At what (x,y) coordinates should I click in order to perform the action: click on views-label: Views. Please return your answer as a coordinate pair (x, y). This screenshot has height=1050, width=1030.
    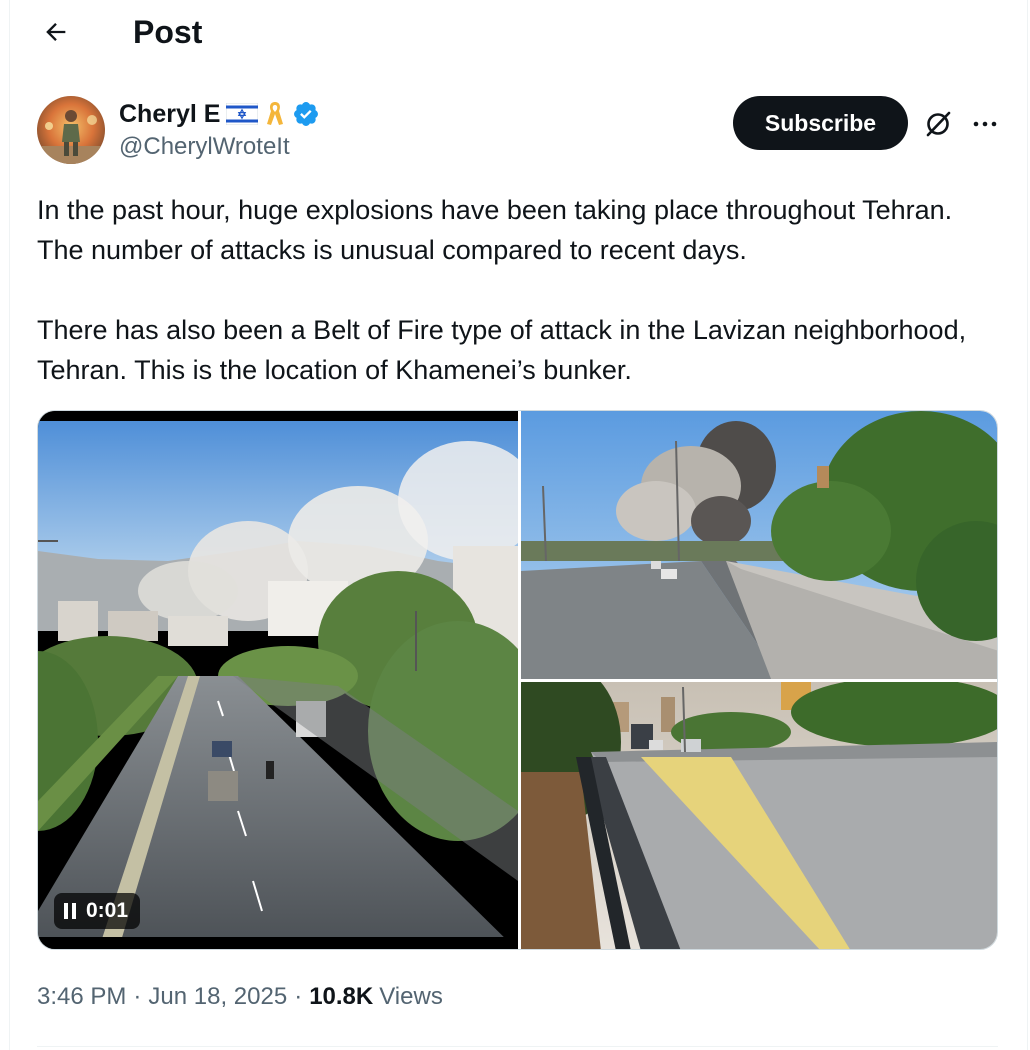
    Looking at the image, I should click on (411, 996).